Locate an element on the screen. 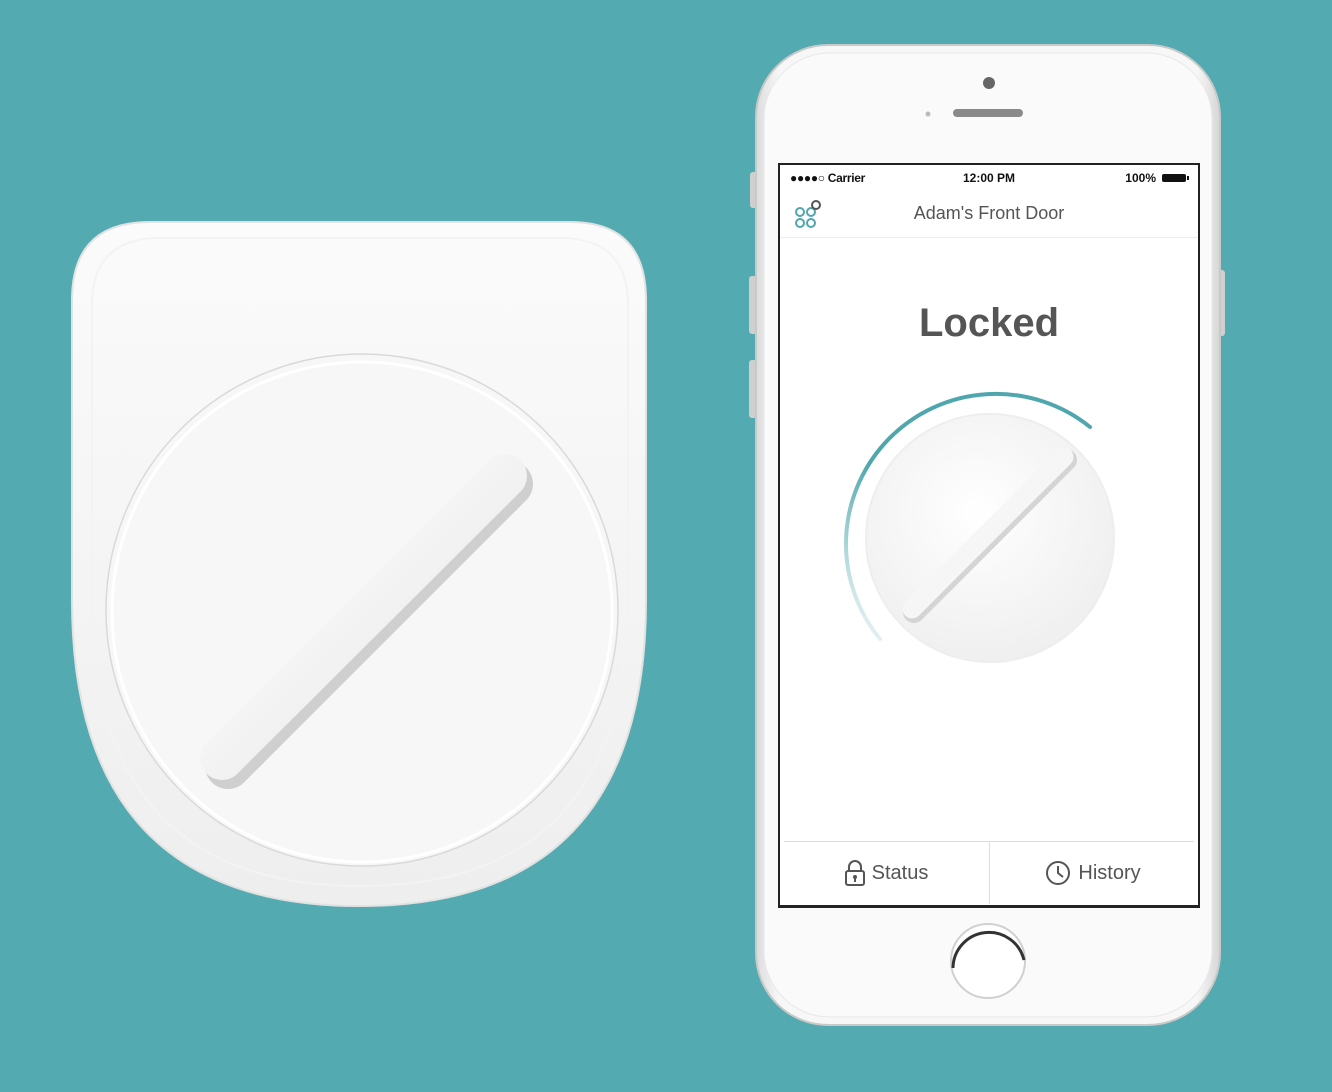 The image size is (1332, 1092). tab-status: Status is located at coordinates (886, 873).